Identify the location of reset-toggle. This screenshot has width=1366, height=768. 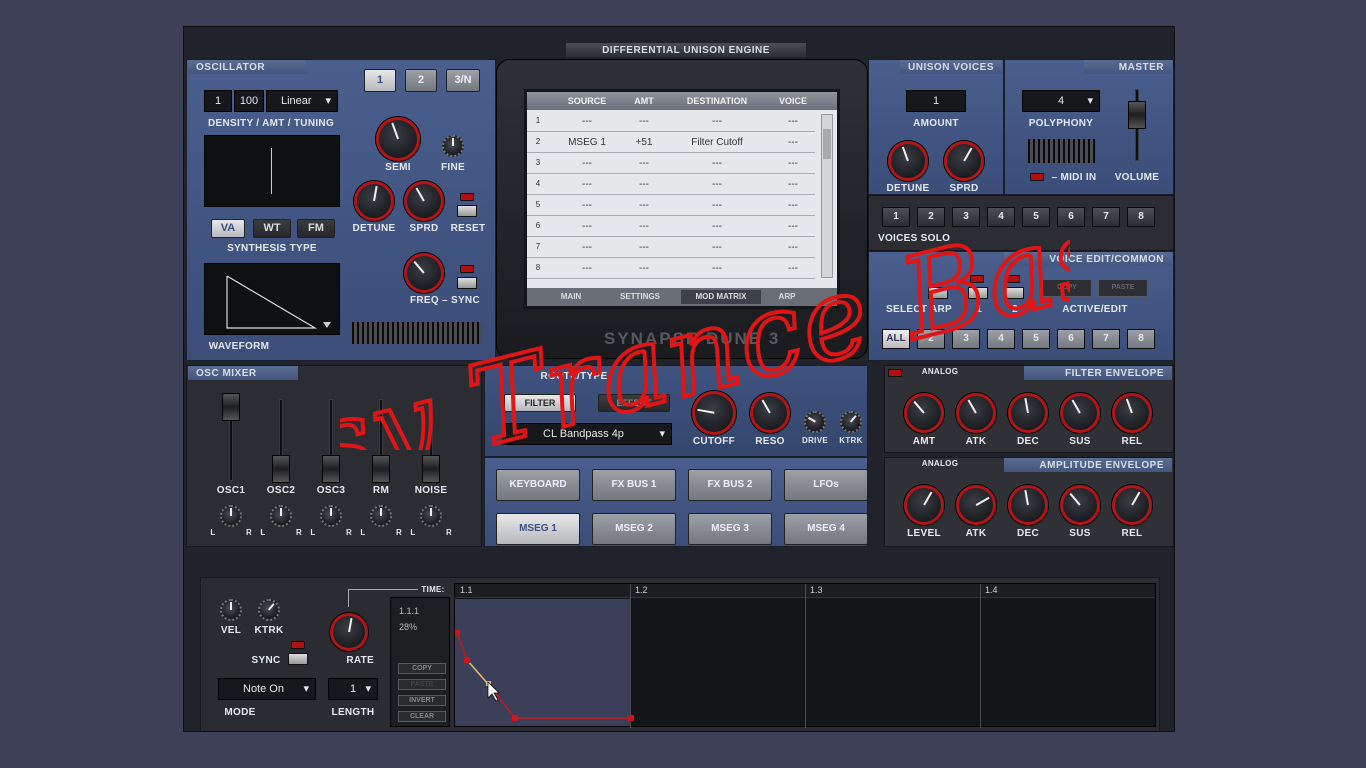
(467, 211).